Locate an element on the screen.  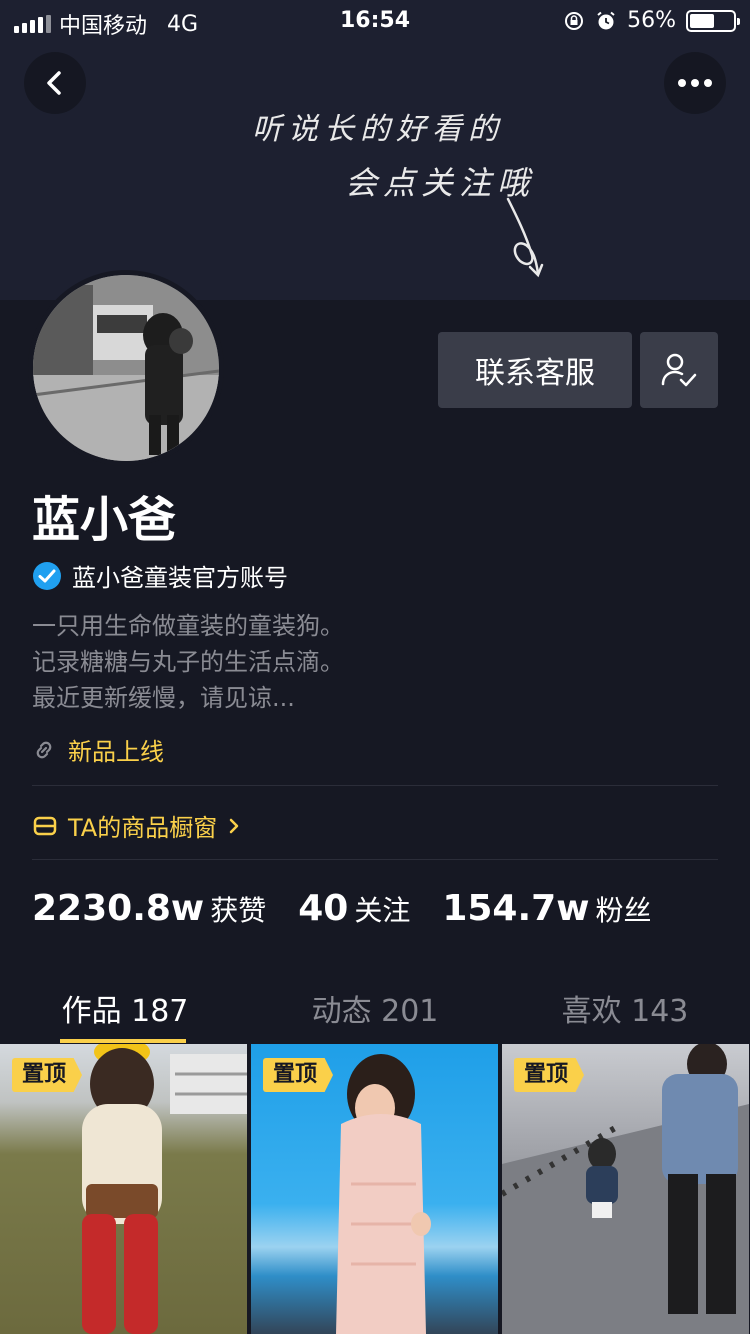
stat-label: 关注 is located at coordinates (382, 910).